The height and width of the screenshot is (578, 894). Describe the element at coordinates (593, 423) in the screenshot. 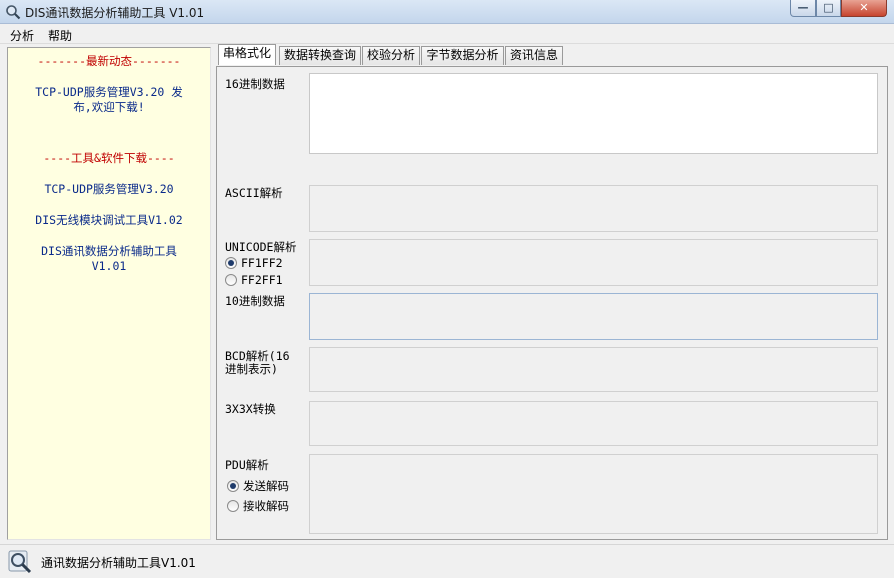

I see `conv3x3x-output` at that location.